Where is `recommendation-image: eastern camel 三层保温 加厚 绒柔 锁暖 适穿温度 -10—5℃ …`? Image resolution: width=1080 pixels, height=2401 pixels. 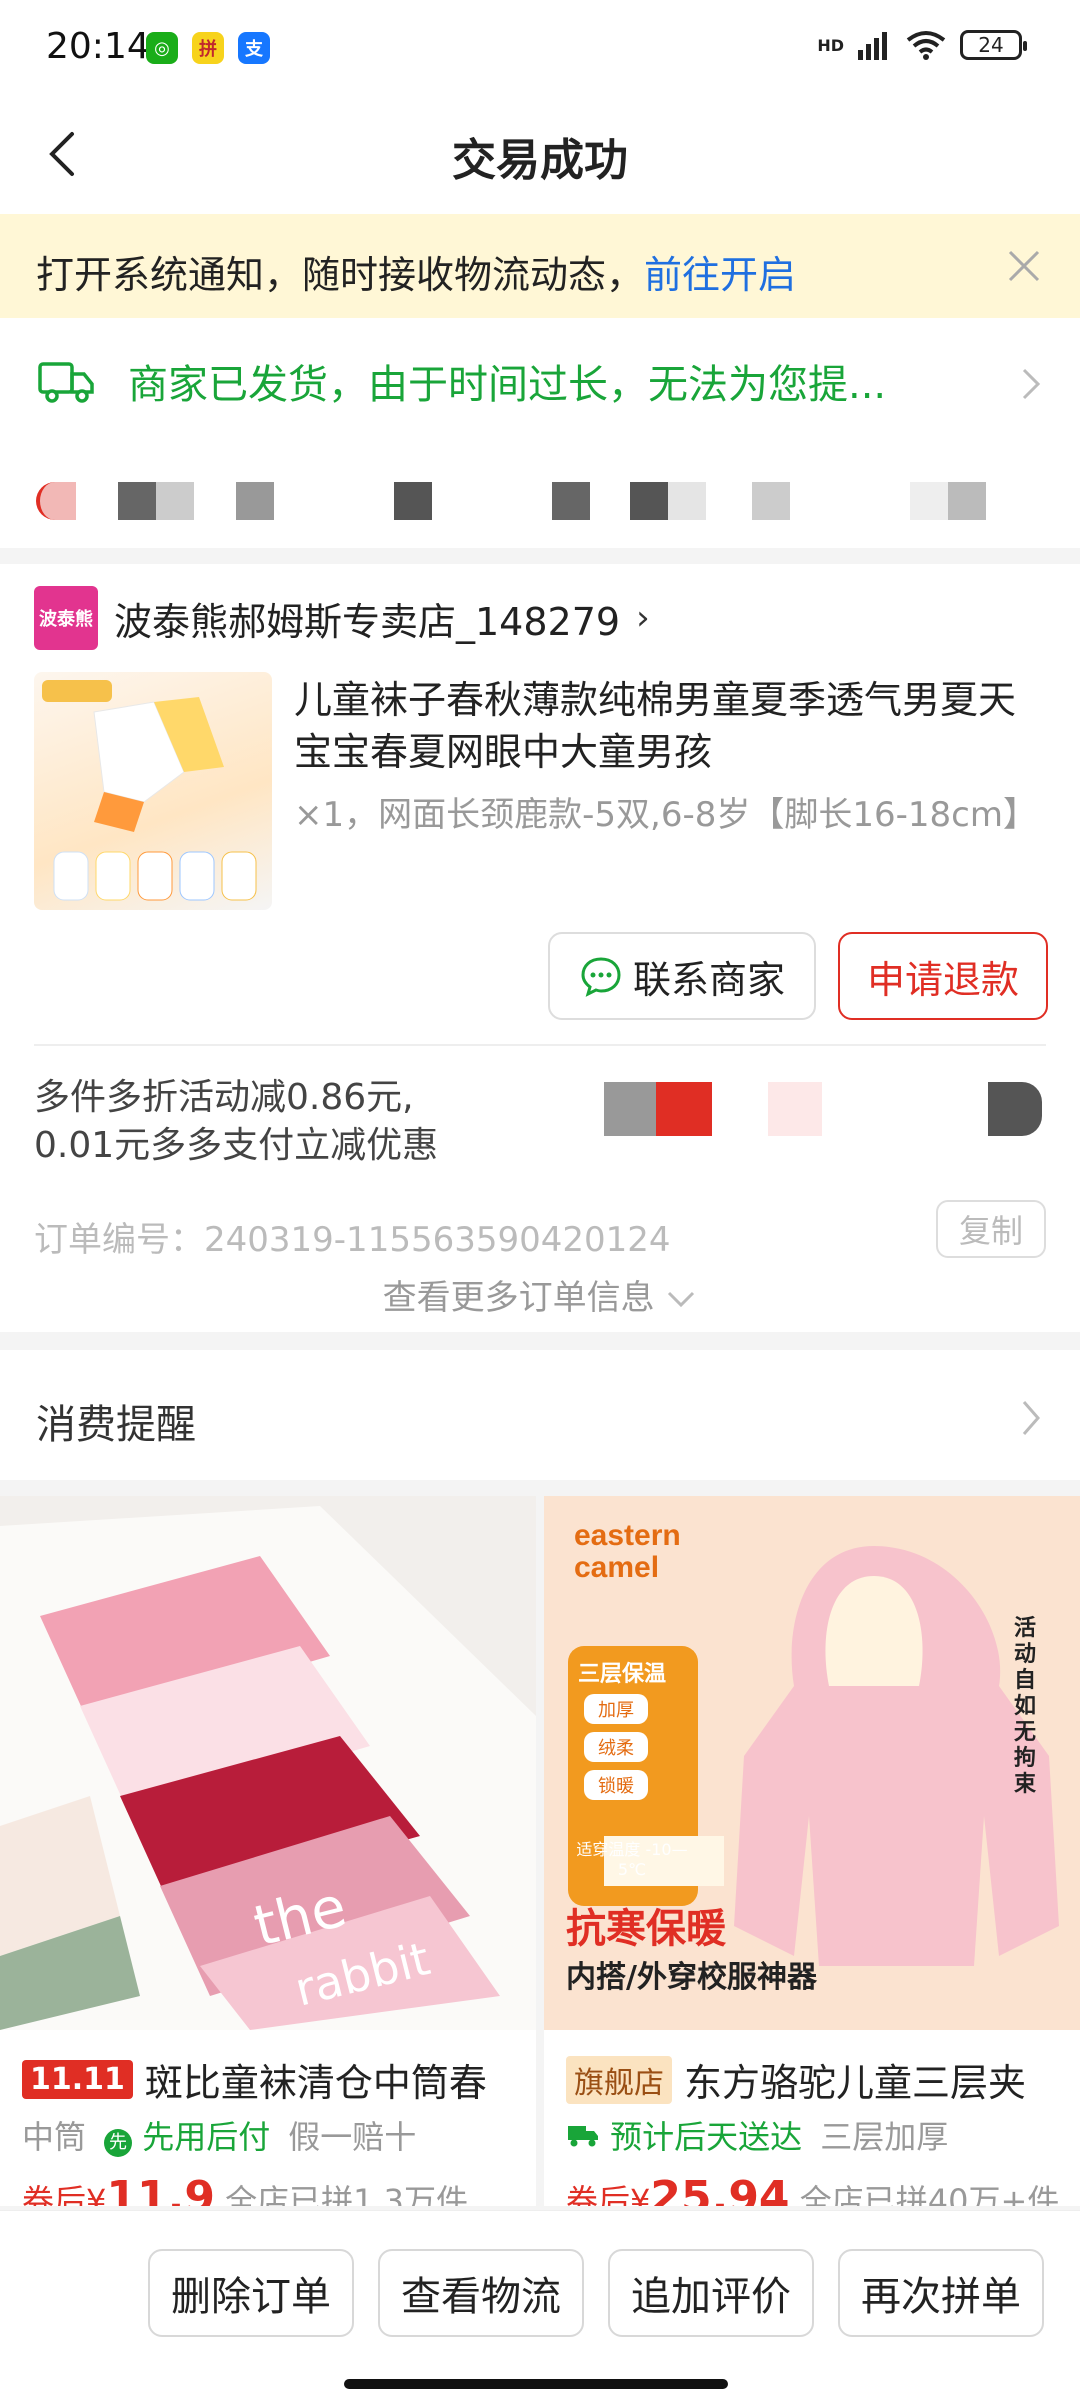 recommendation-image: eastern camel 三层保温 加厚 绒柔 锁暖 适穿温度 -10—5℃ … is located at coordinates (812, 1763).